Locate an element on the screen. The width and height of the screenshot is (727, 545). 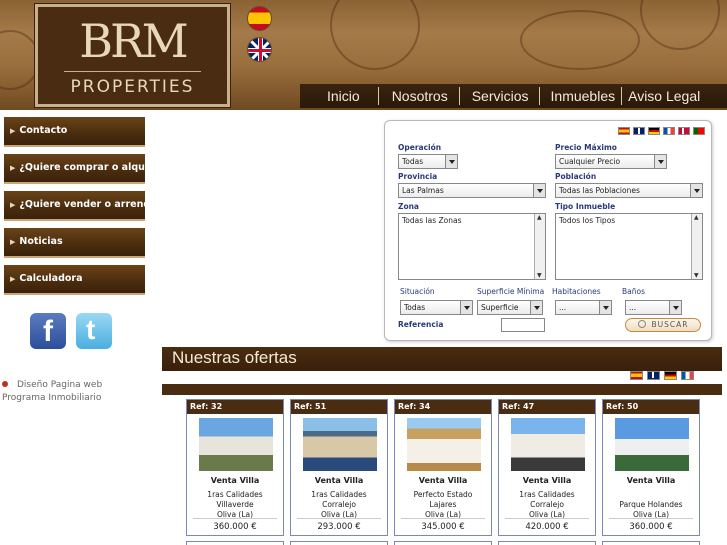
sidebar-item-comprar: ▶ ¿Quiere comprar o alquilar? is located at coordinates (86, 169).